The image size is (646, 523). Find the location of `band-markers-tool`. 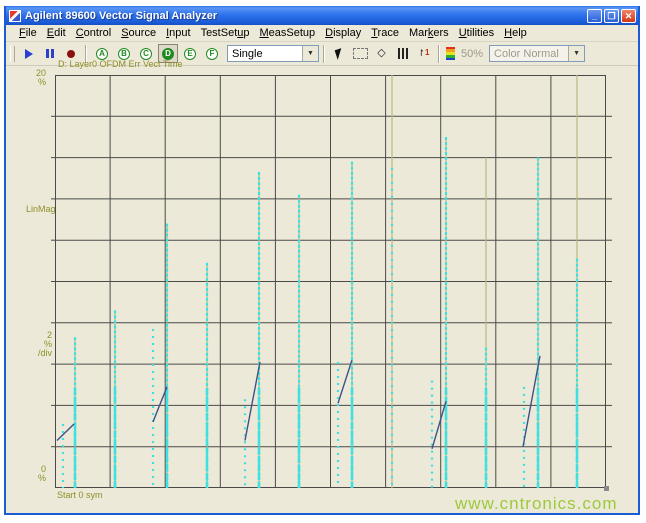

band-markers-tool is located at coordinates (402, 54).